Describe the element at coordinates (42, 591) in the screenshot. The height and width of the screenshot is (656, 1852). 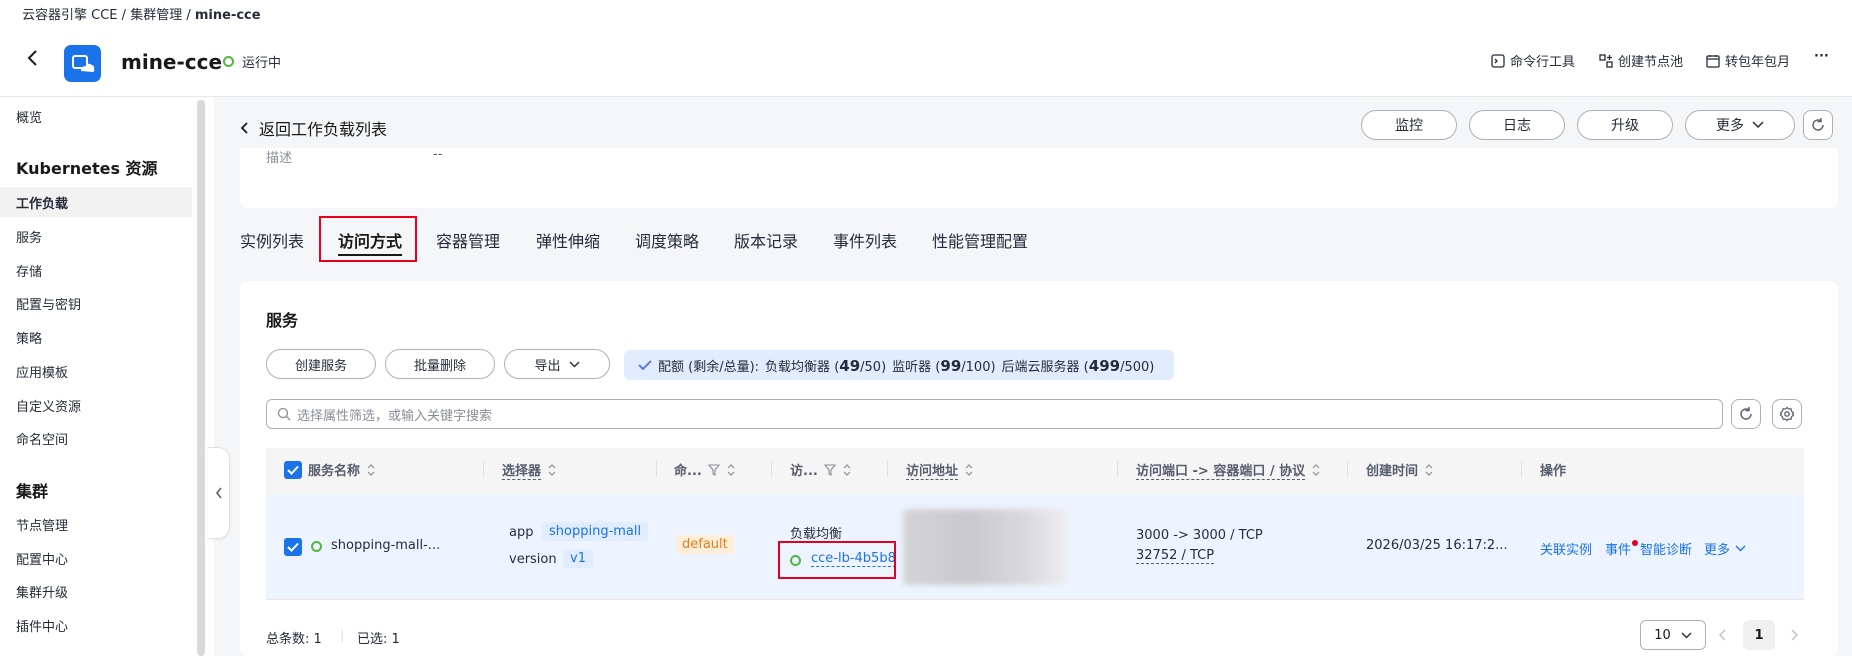
I see `sidebar-item-cluster-upgrade: 集群升级` at that location.